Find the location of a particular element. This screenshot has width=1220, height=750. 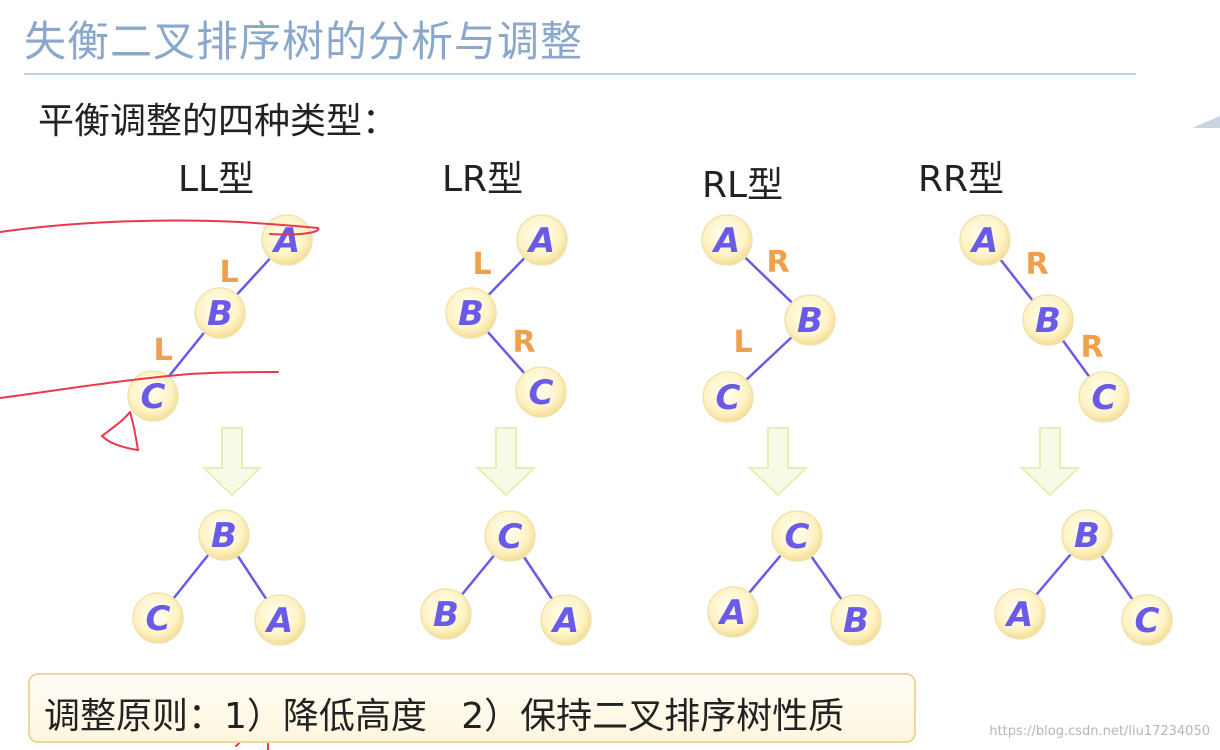

node-rl-after-root: C is located at coordinates (797, 536).